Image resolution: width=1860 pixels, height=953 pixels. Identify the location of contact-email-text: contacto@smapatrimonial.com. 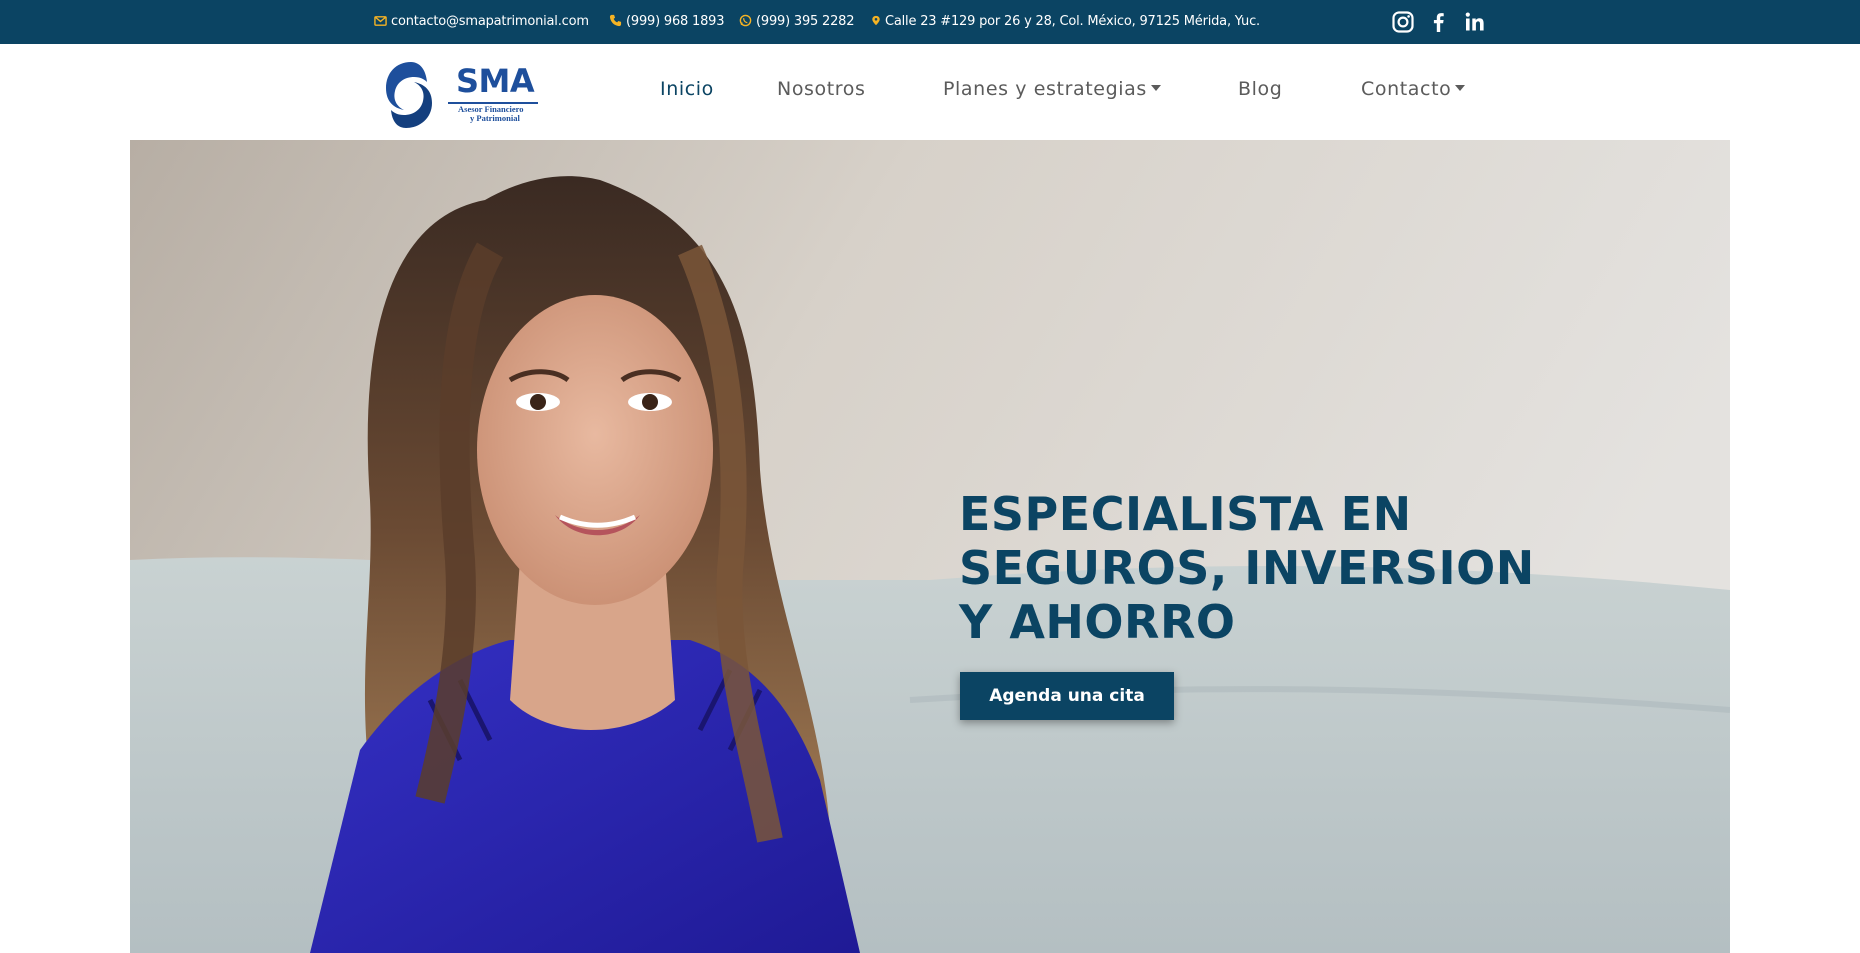
(490, 21).